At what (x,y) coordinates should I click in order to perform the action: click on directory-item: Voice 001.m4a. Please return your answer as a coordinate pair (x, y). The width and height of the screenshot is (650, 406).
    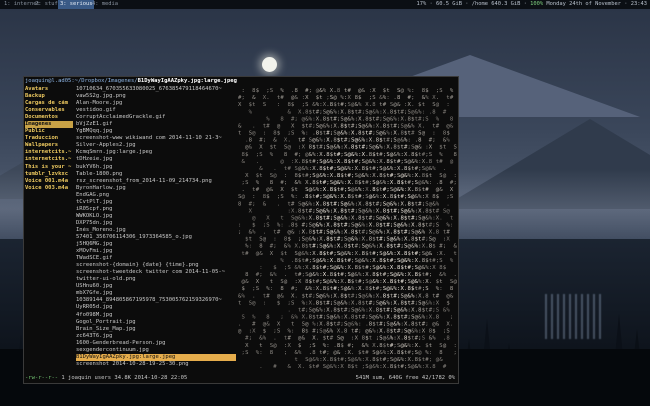
    Looking at the image, I should click on (49, 181).